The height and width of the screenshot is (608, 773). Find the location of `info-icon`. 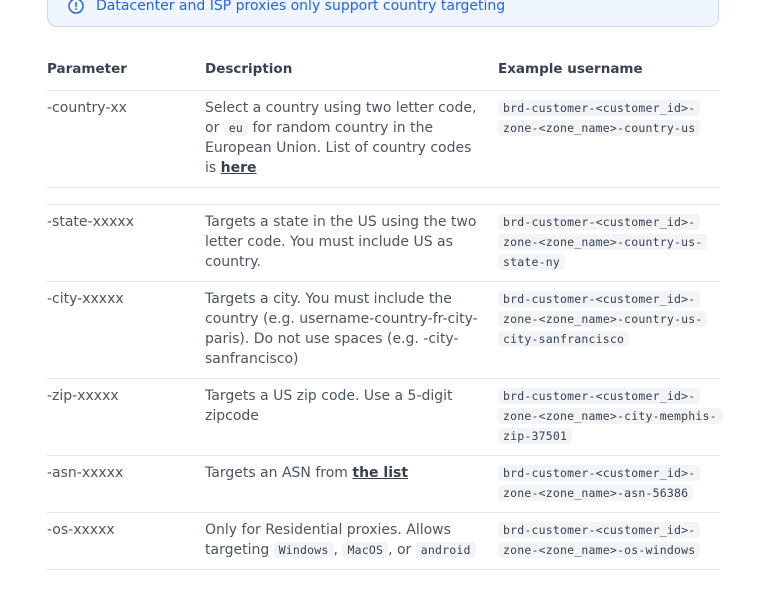

info-icon is located at coordinates (76, 7).